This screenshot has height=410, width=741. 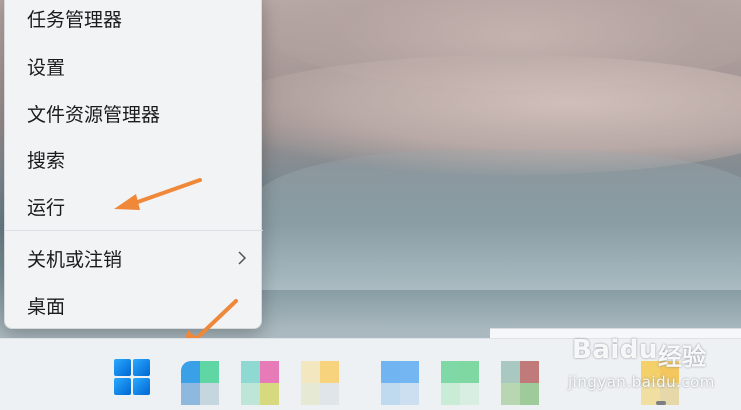 I want to click on watermark-domain: jingyan.baidu.com, so click(x=641, y=382).